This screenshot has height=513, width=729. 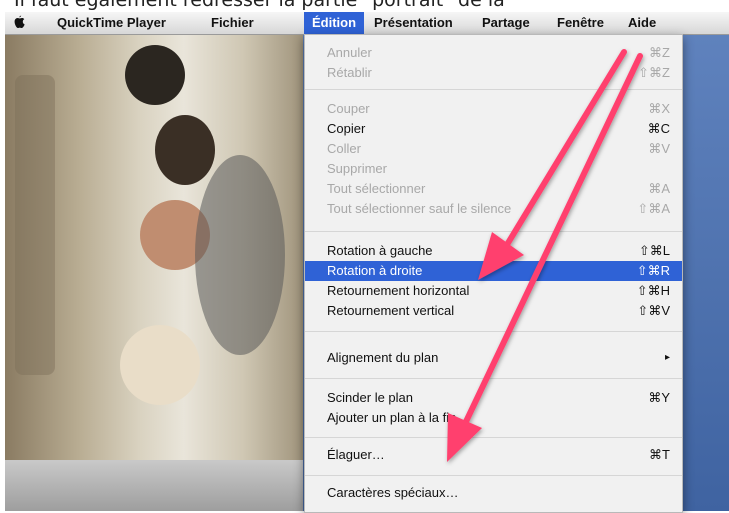 I want to click on pillar-shape, so click(x=35, y=225).